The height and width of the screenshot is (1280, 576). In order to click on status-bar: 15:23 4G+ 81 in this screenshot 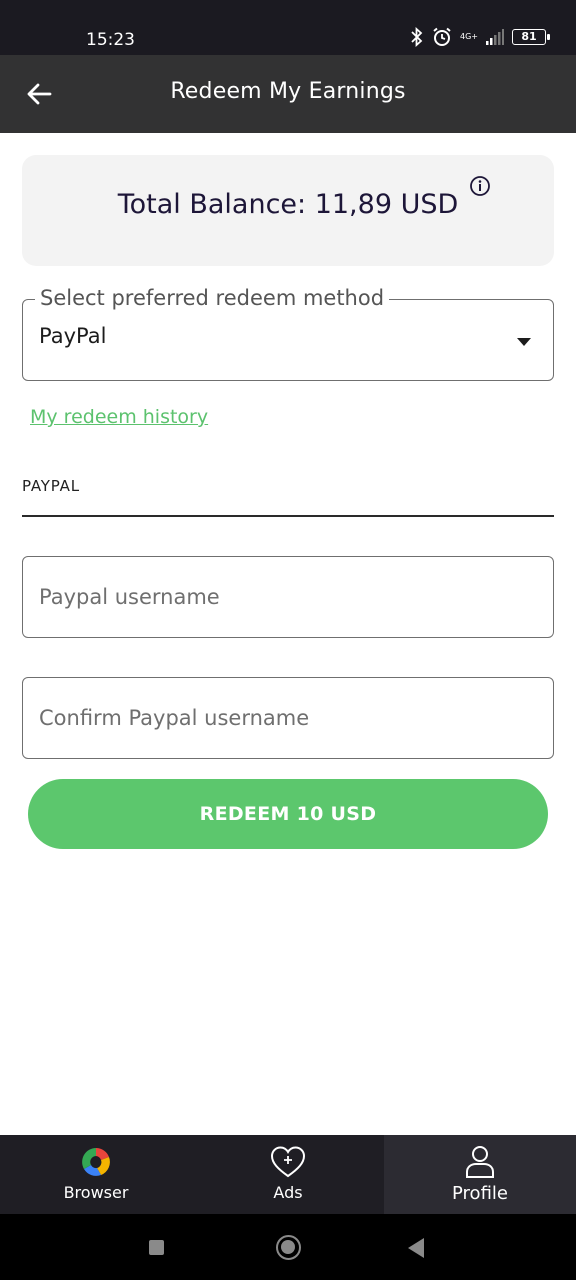, I will do `click(288, 27)`.